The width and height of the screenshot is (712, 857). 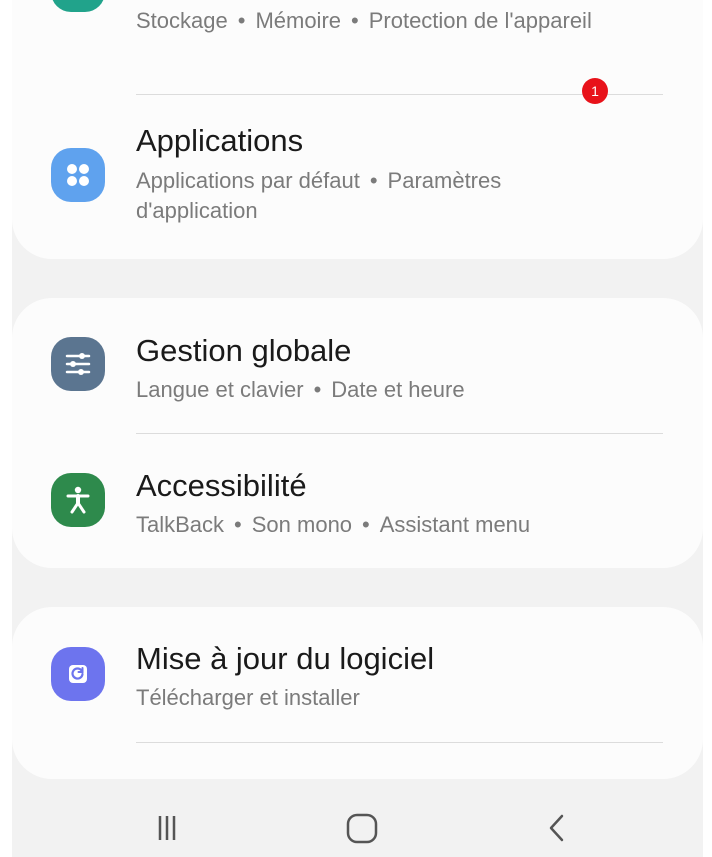 I want to click on home-icon, so click(x=362, y=828).